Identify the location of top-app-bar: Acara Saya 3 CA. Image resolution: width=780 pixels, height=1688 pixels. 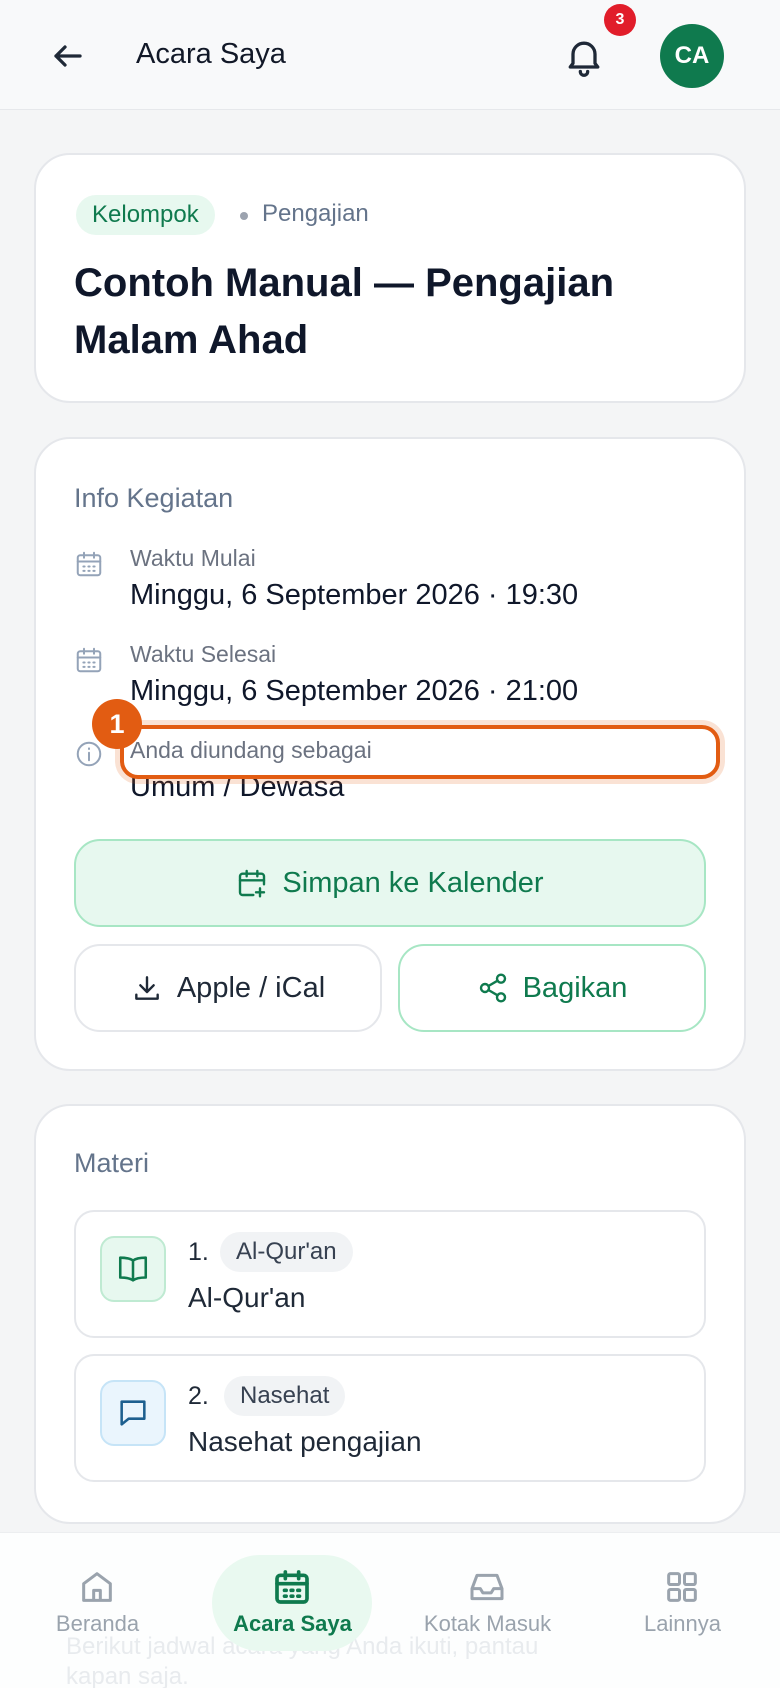
(390, 55).